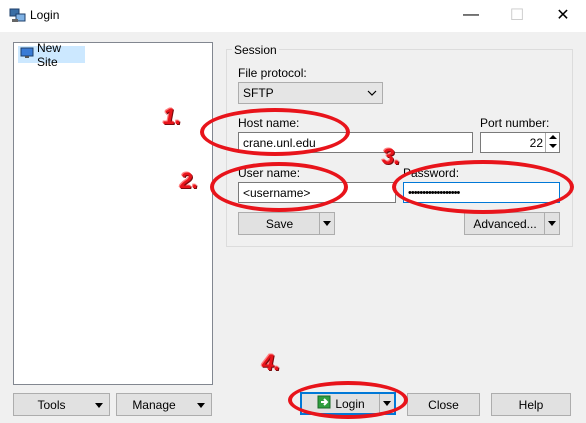  What do you see at coordinates (355, 142) in the screenshot?
I see `host-name-input: crane.unl.edu` at bounding box center [355, 142].